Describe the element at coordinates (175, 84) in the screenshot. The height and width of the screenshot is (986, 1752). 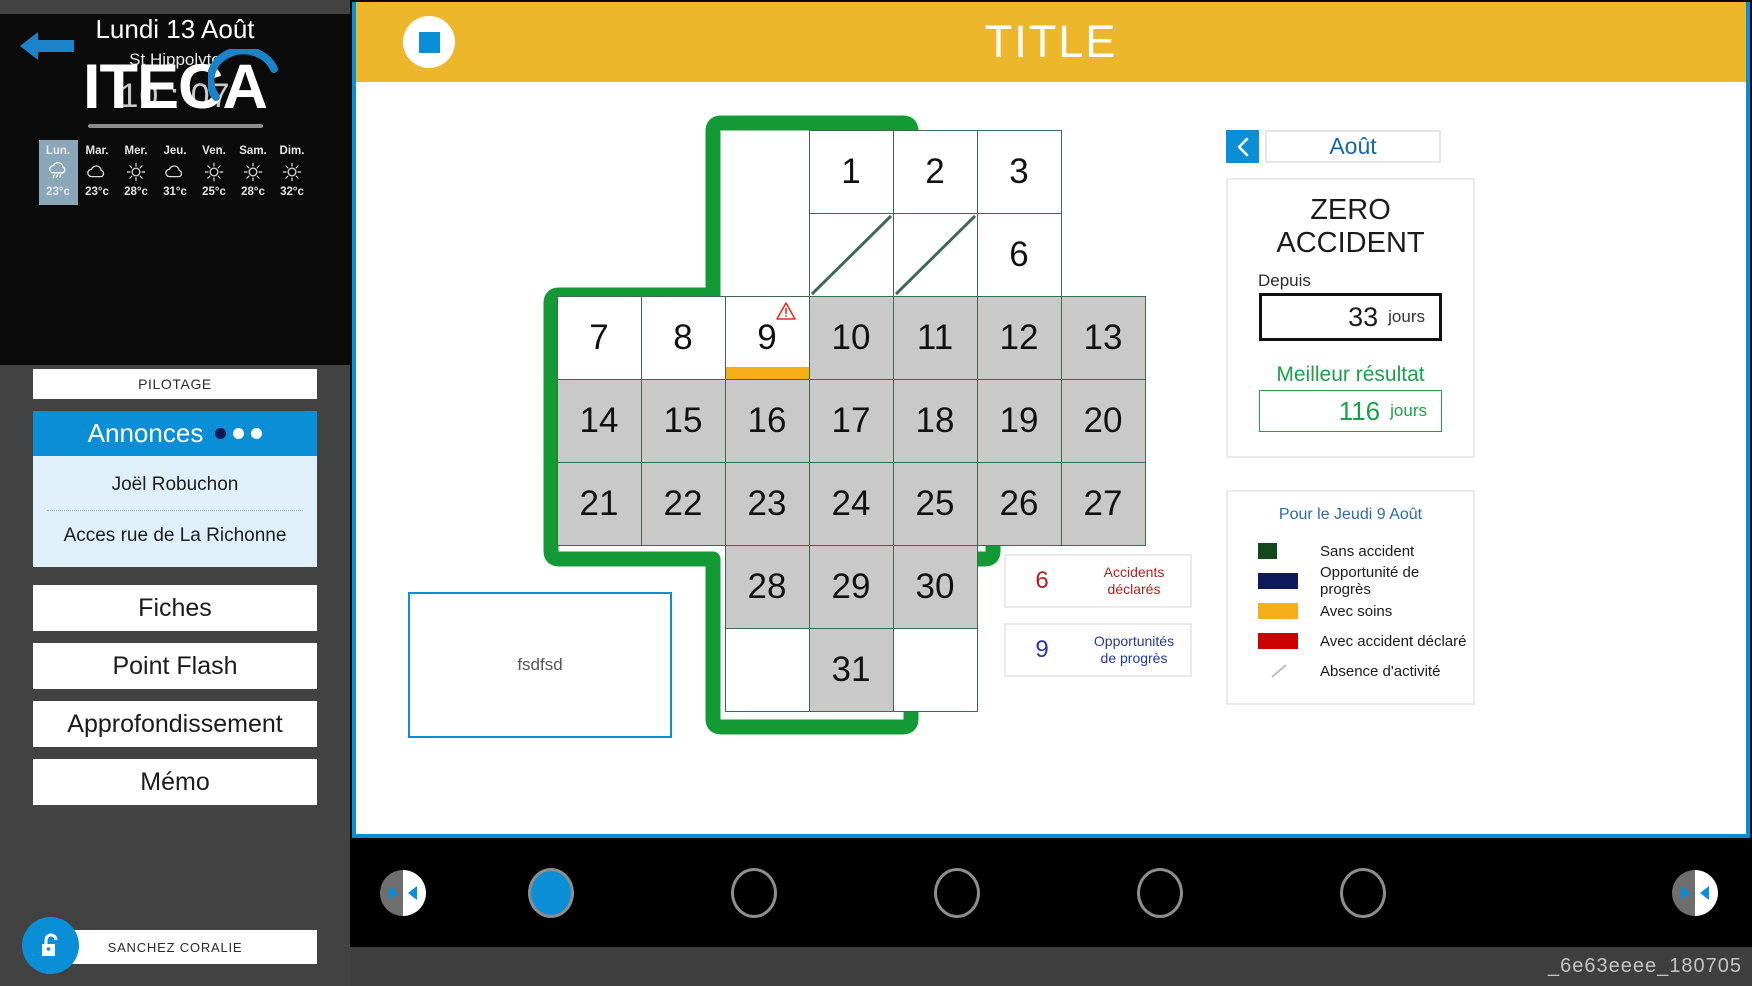
I see `logo: ITECA` at that location.